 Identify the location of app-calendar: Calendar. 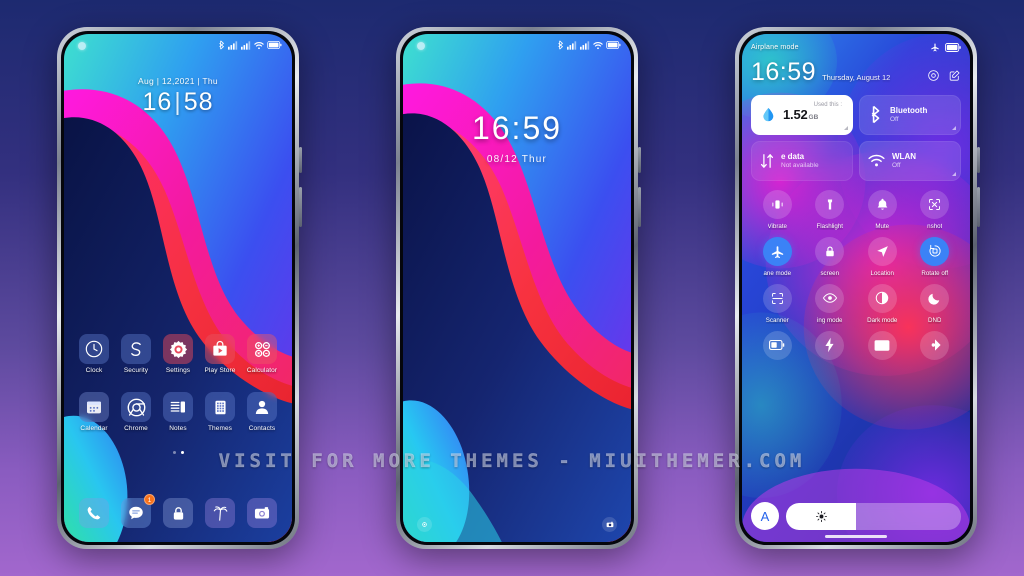
(94, 412).